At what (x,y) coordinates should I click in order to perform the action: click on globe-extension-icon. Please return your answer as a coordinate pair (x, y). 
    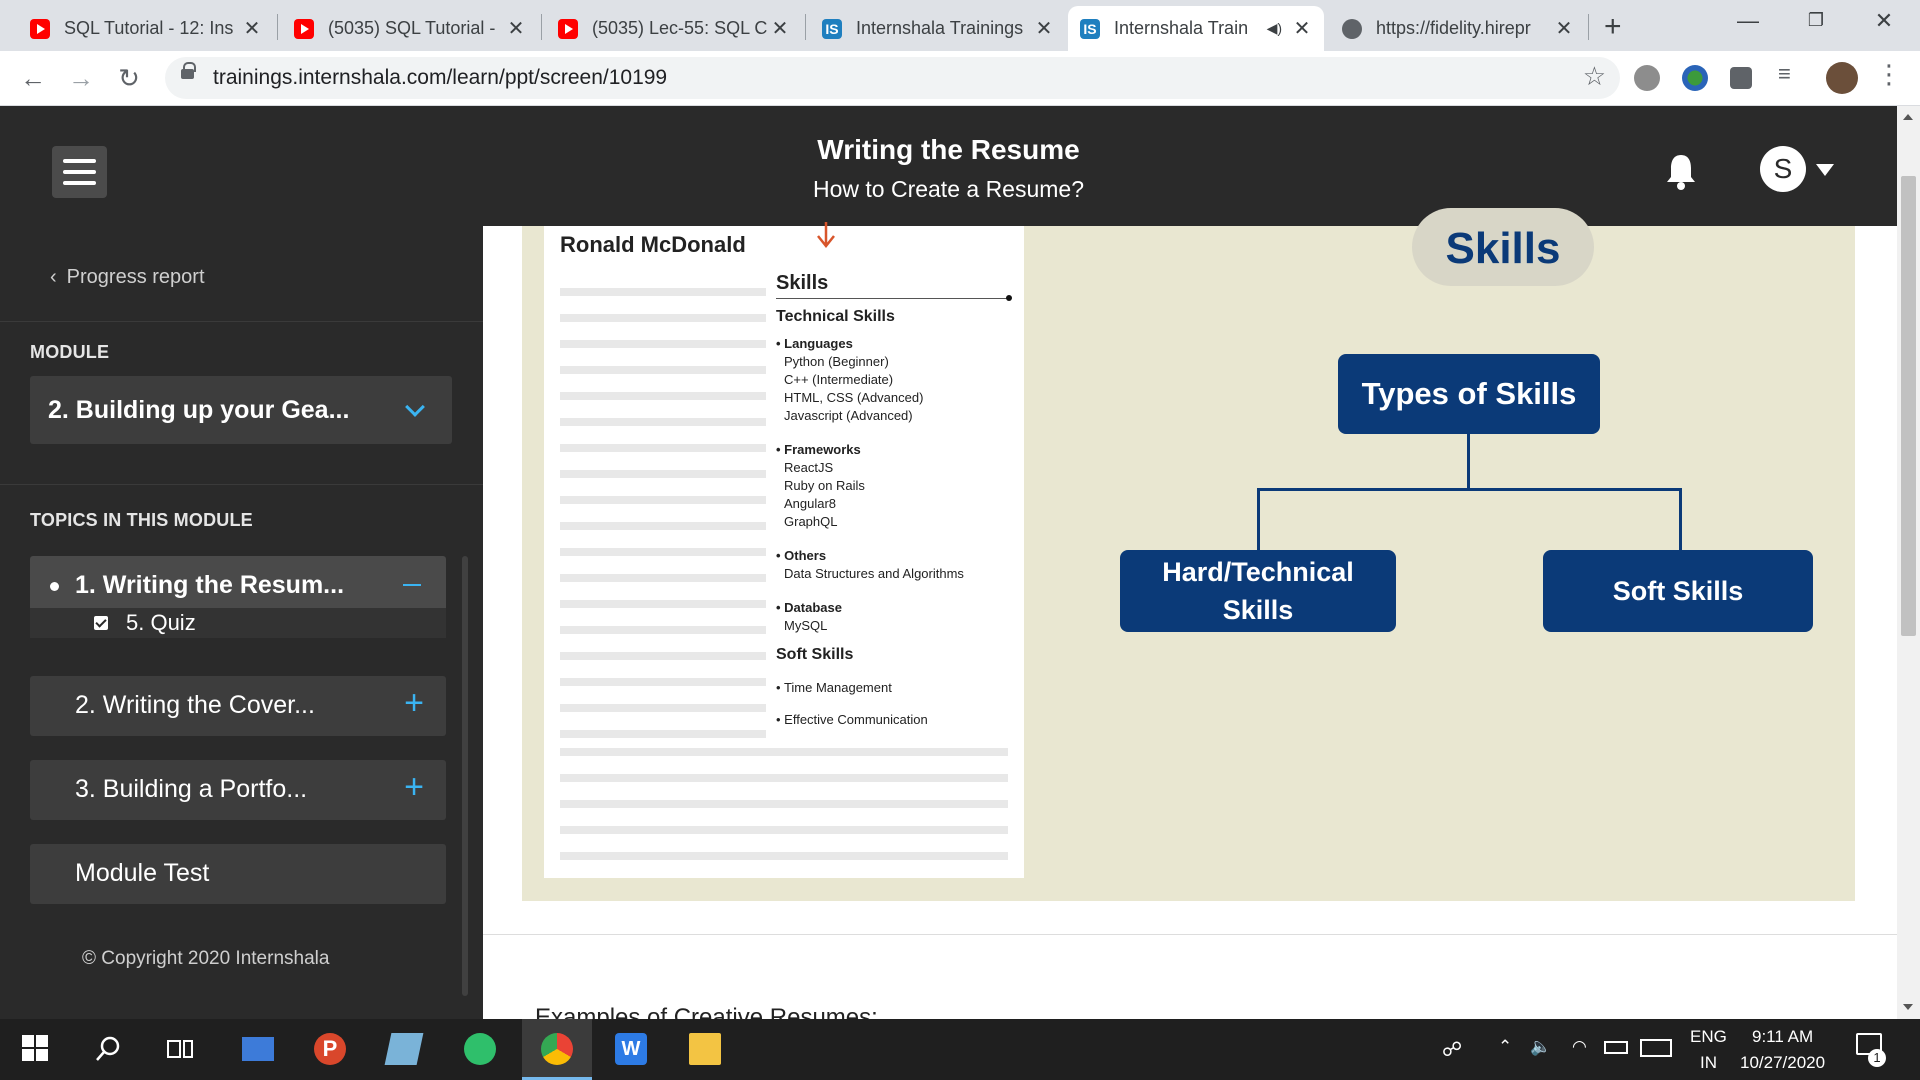
    Looking at the image, I should click on (1695, 78).